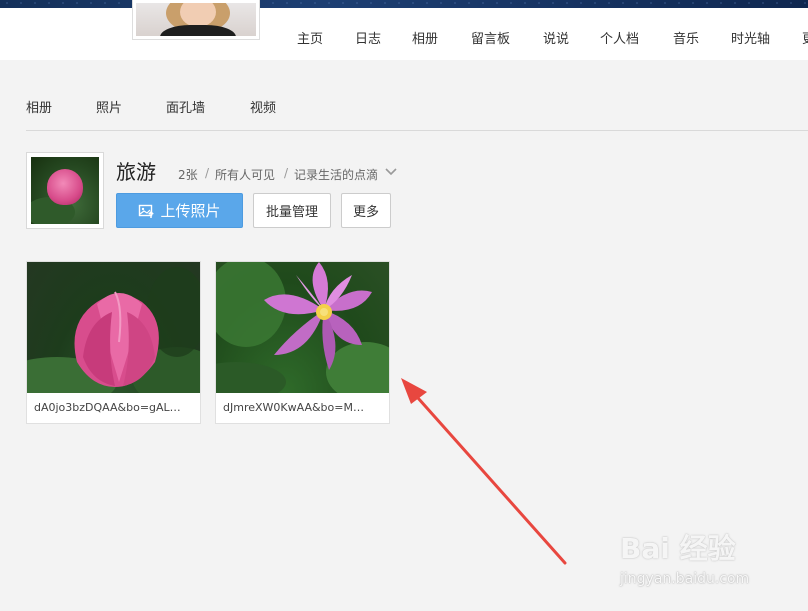 The image size is (808, 611). Describe the element at coordinates (490, 37) in the screenshot. I see `nav-guestbook: 留言板` at that location.